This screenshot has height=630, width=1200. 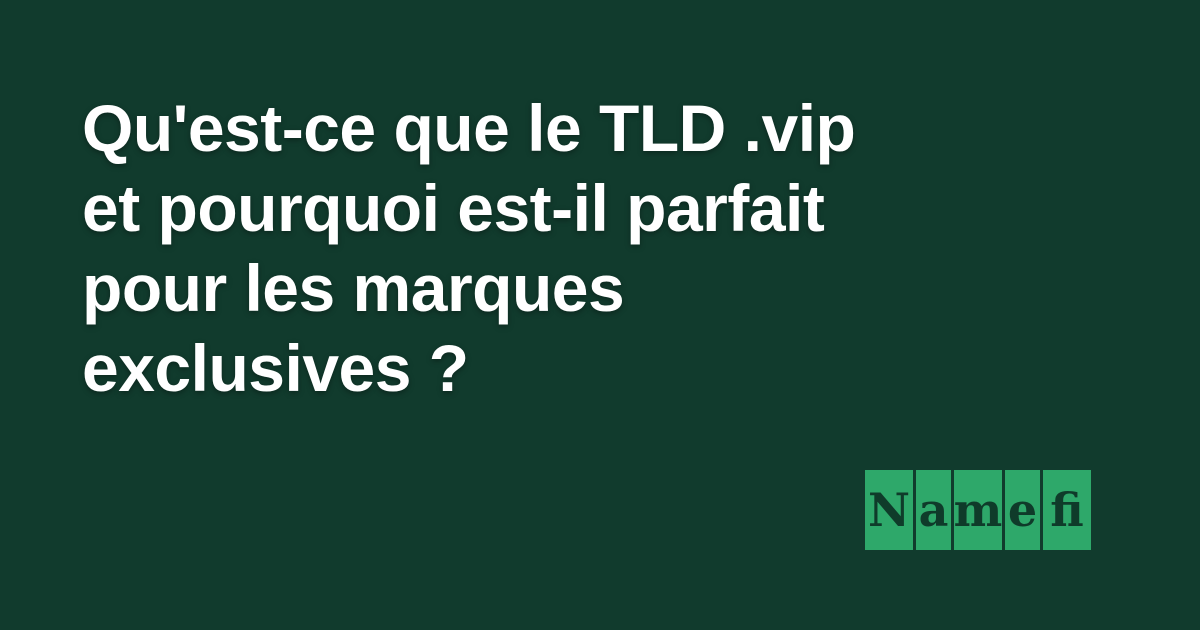 I want to click on headline-line-1: Qu'est-ce que le TLD .vip, so click(x=469, y=128).